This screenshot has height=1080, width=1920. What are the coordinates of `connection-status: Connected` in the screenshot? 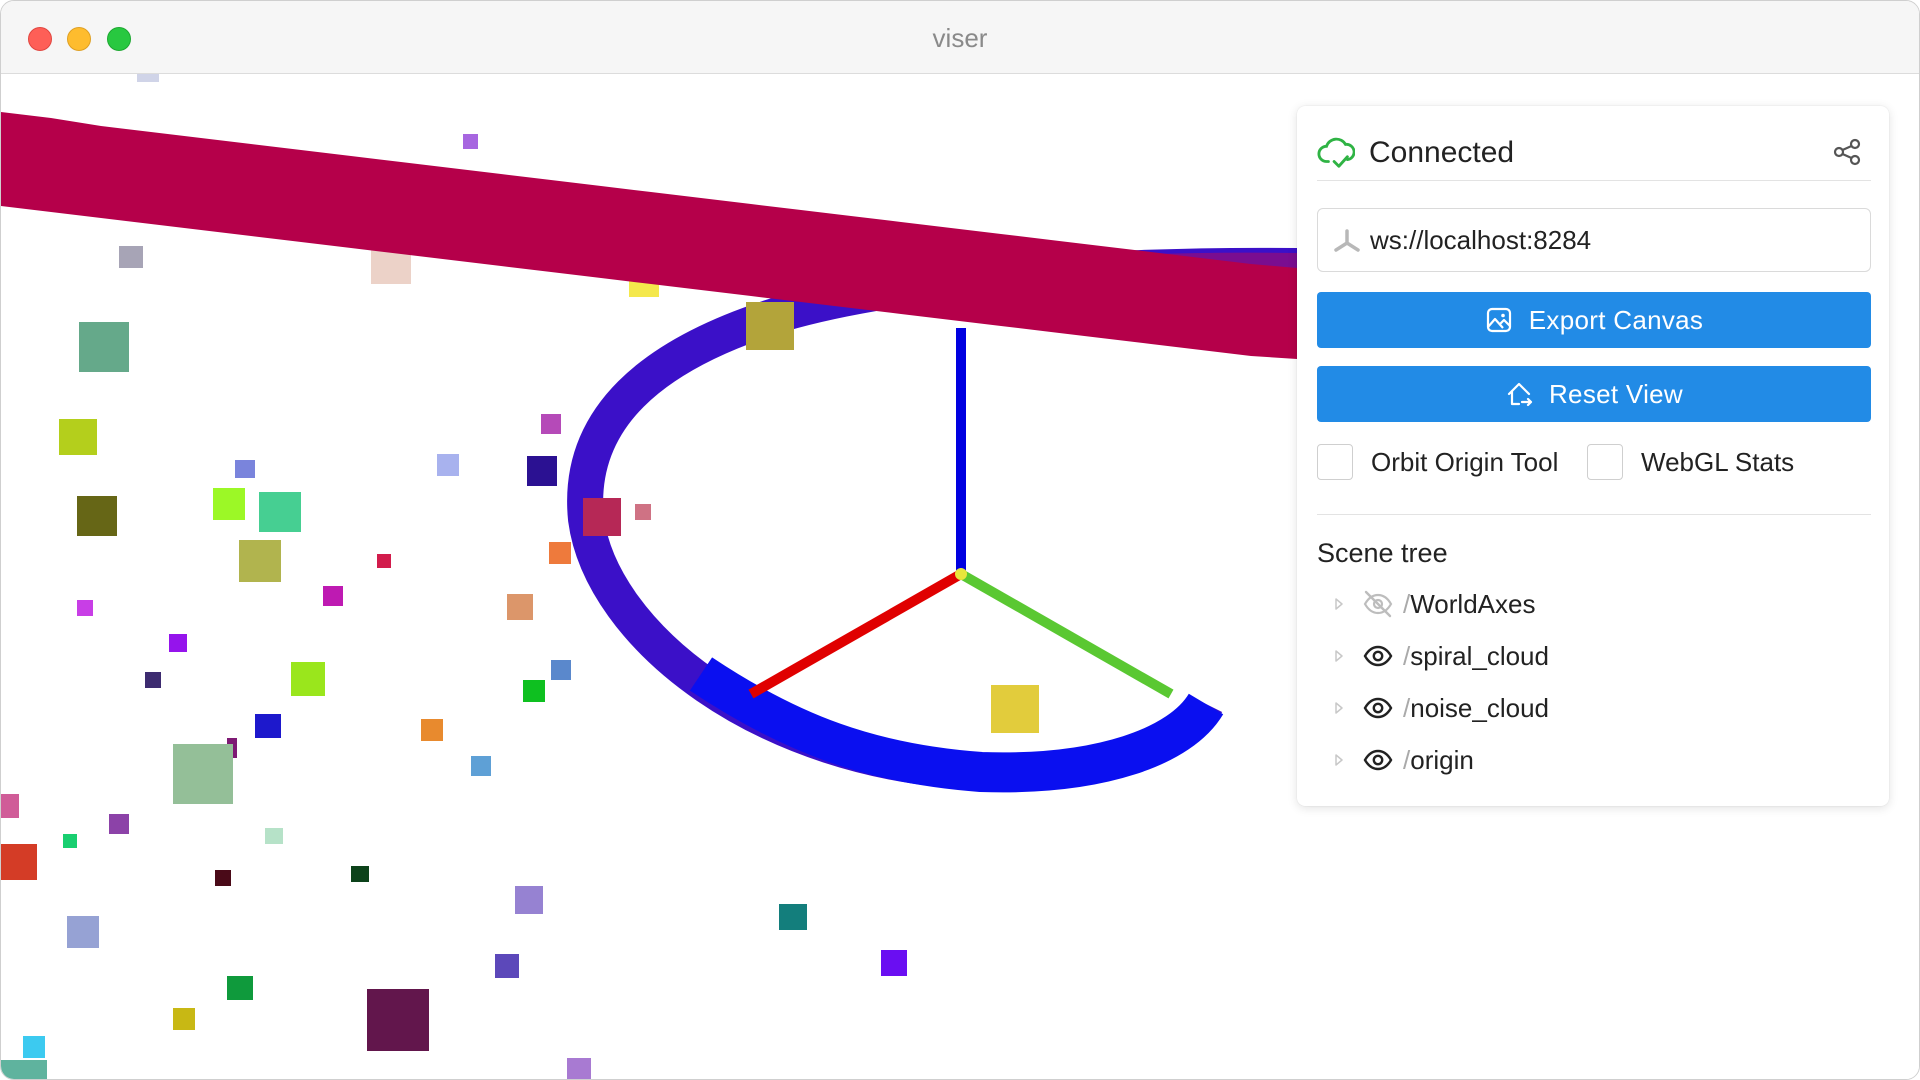 It's located at (1594, 153).